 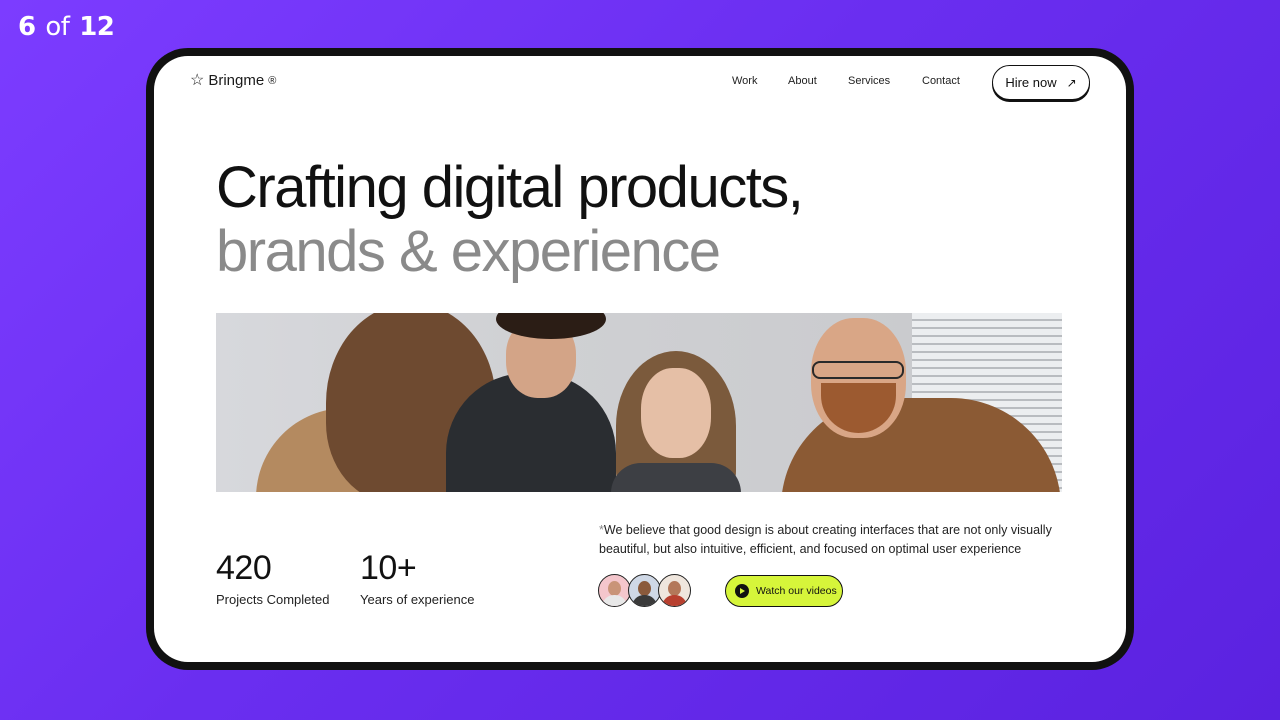 What do you see at coordinates (818, 81) in the screenshot?
I see `nav-item-about: About` at bounding box center [818, 81].